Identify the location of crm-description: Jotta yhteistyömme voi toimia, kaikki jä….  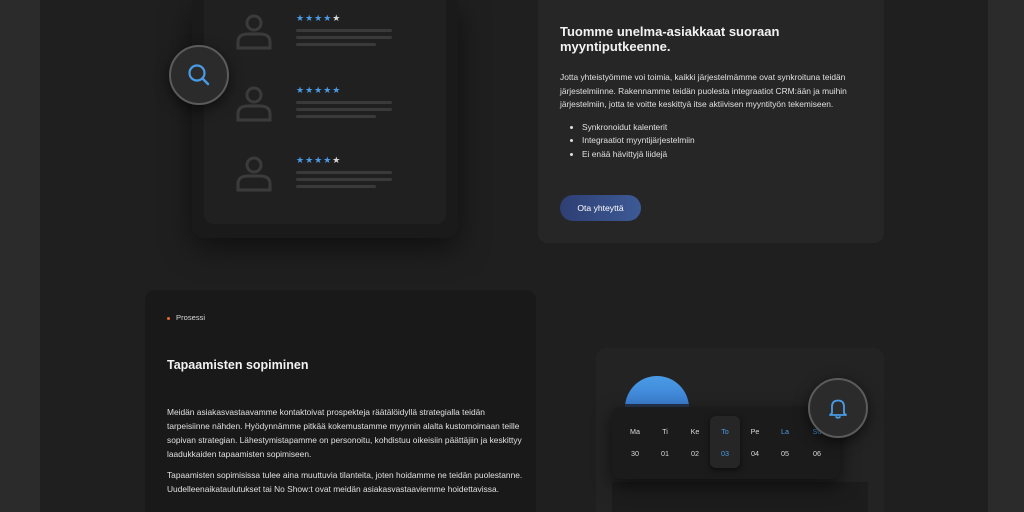
(703, 91).